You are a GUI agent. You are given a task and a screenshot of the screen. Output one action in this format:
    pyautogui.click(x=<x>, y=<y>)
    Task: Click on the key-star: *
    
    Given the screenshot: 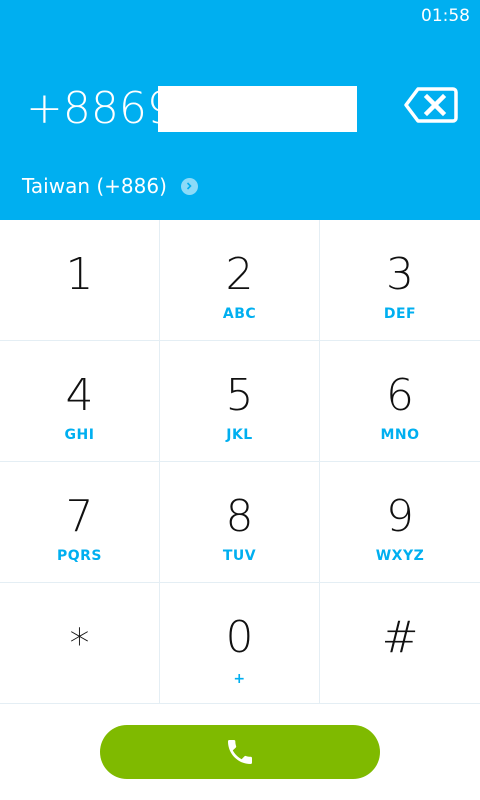 What is the action you would take?
    pyautogui.click(x=80, y=643)
    